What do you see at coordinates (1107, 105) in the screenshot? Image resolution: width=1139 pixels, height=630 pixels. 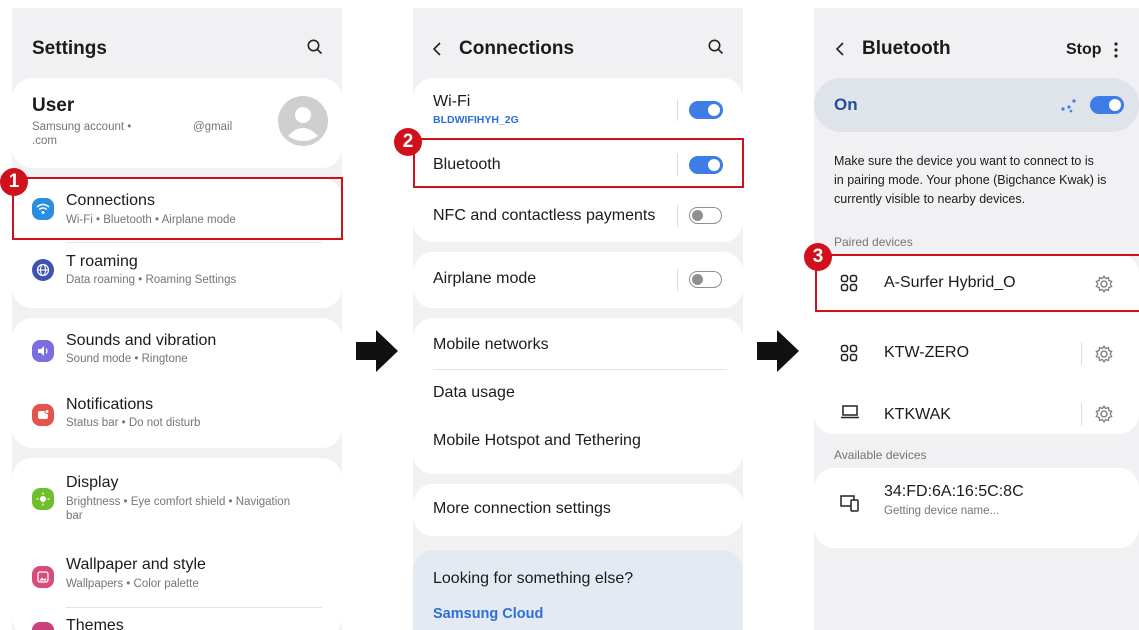 I see `bluetooth-toggle` at bounding box center [1107, 105].